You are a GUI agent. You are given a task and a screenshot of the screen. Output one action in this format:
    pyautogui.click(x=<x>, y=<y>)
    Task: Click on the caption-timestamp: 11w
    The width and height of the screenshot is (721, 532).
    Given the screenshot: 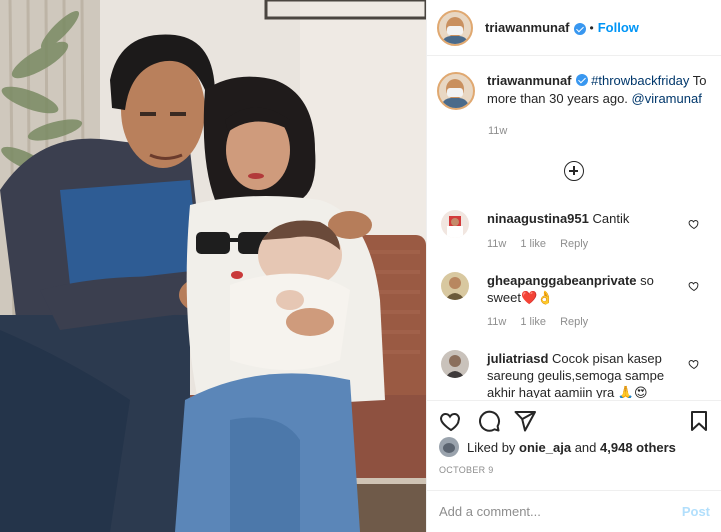 What is the action you would take?
    pyautogui.click(x=497, y=131)
    